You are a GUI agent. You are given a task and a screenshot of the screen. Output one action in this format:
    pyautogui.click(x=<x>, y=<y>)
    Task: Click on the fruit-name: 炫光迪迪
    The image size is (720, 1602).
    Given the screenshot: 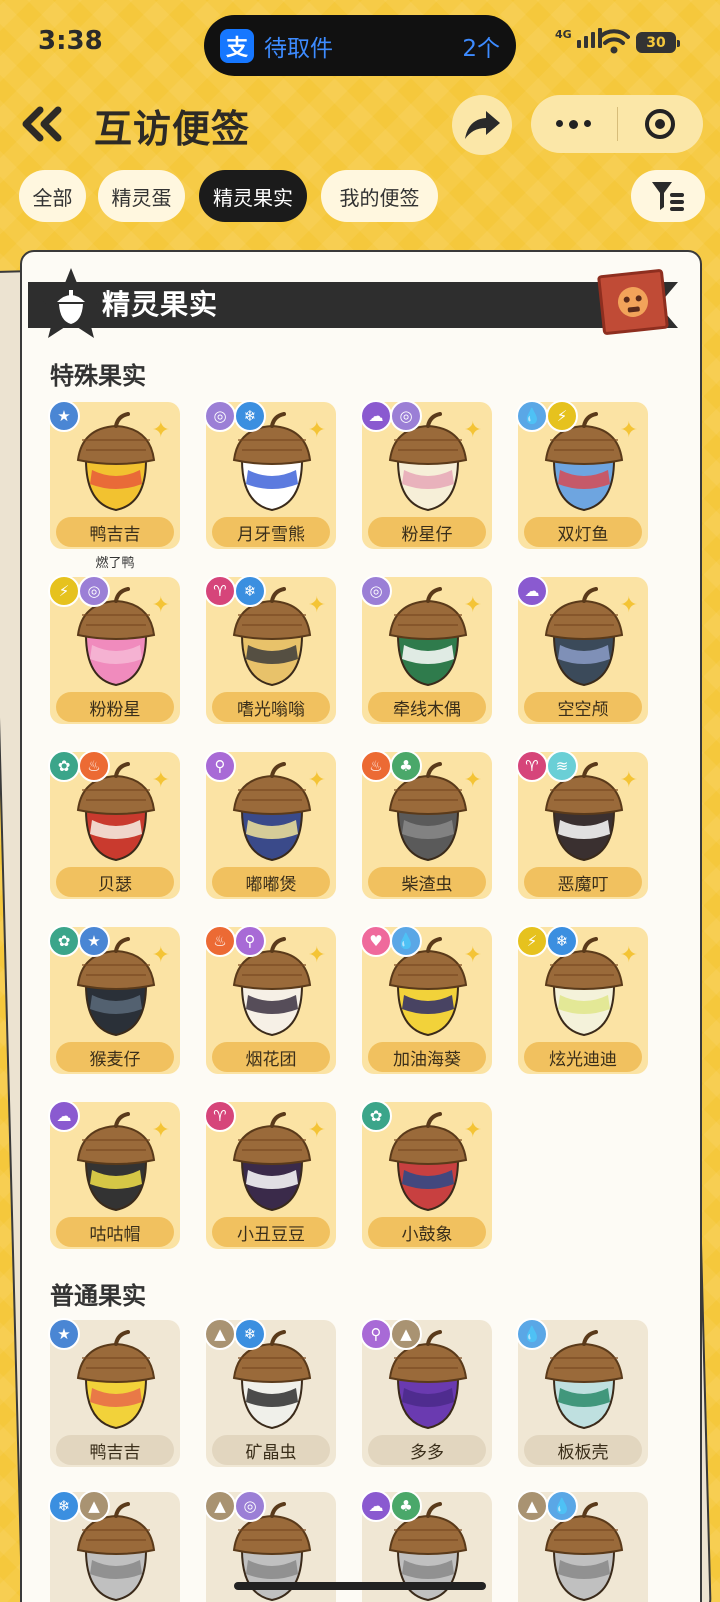 What is the action you would take?
    pyautogui.click(x=583, y=1057)
    